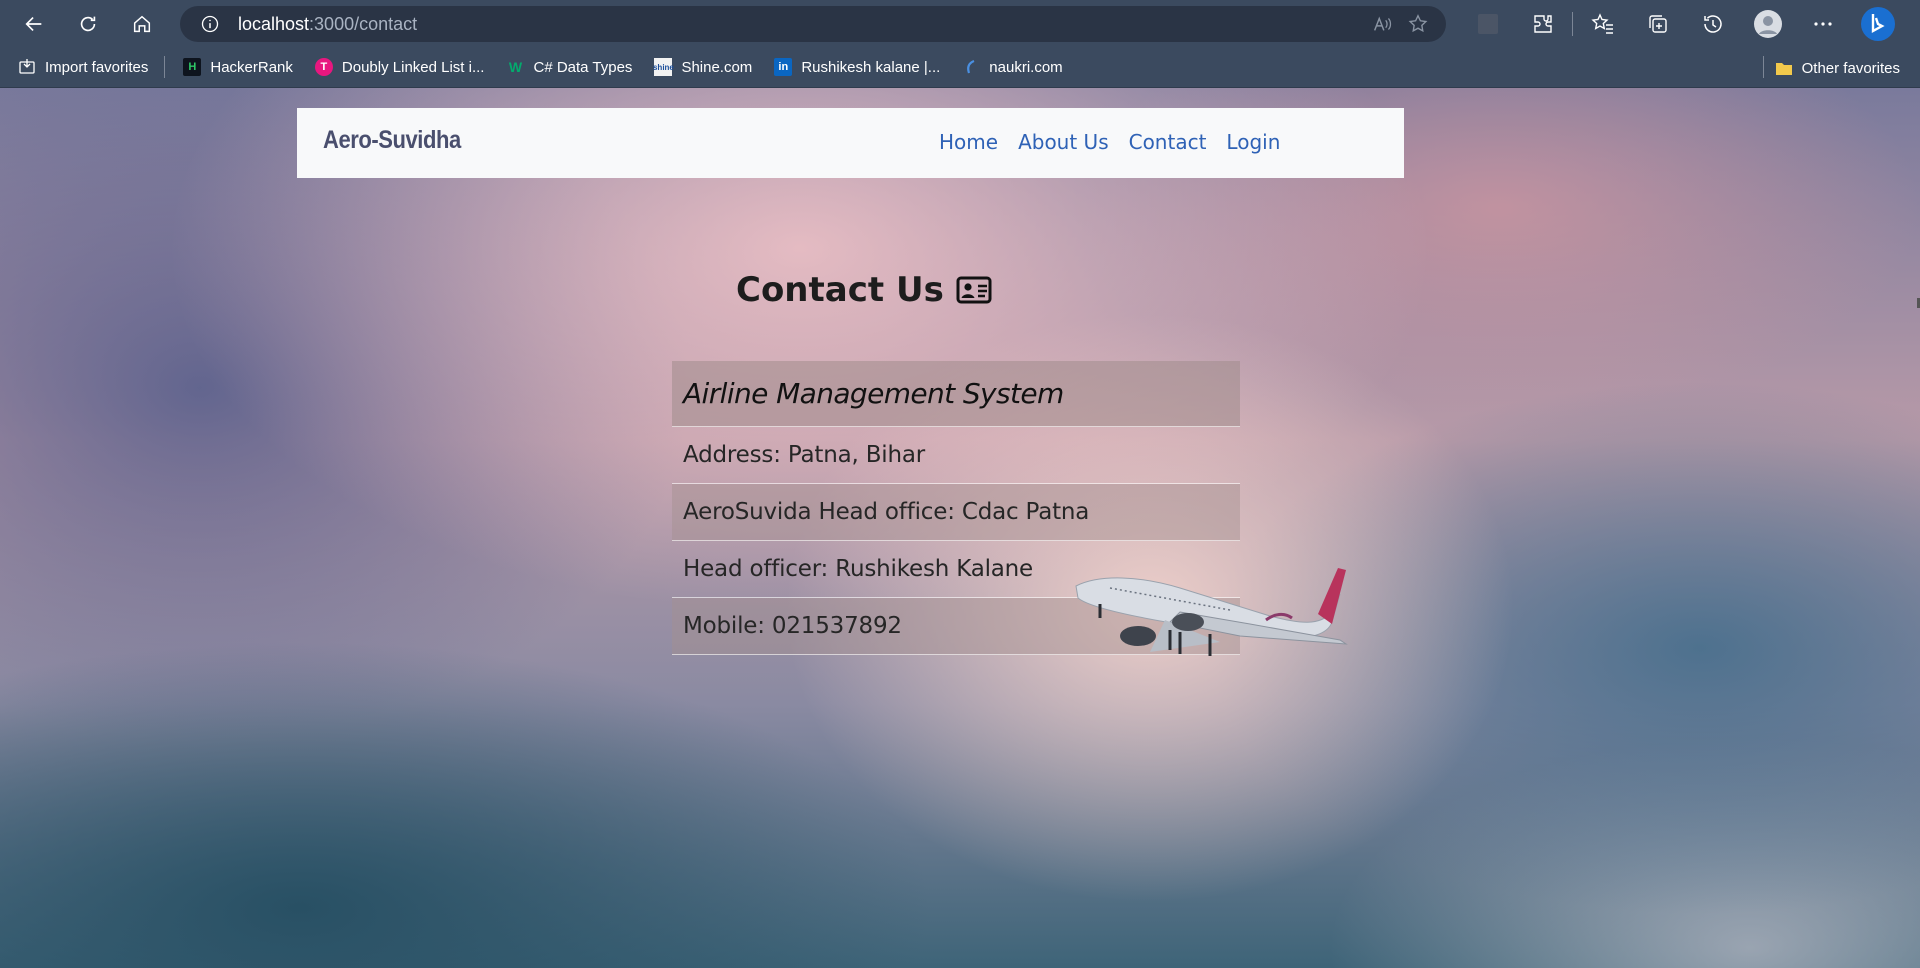  What do you see at coordinates (717, 67) in the screenshot?
I see `bookmark-label: Shine.com` at bounding box center [717, 67].